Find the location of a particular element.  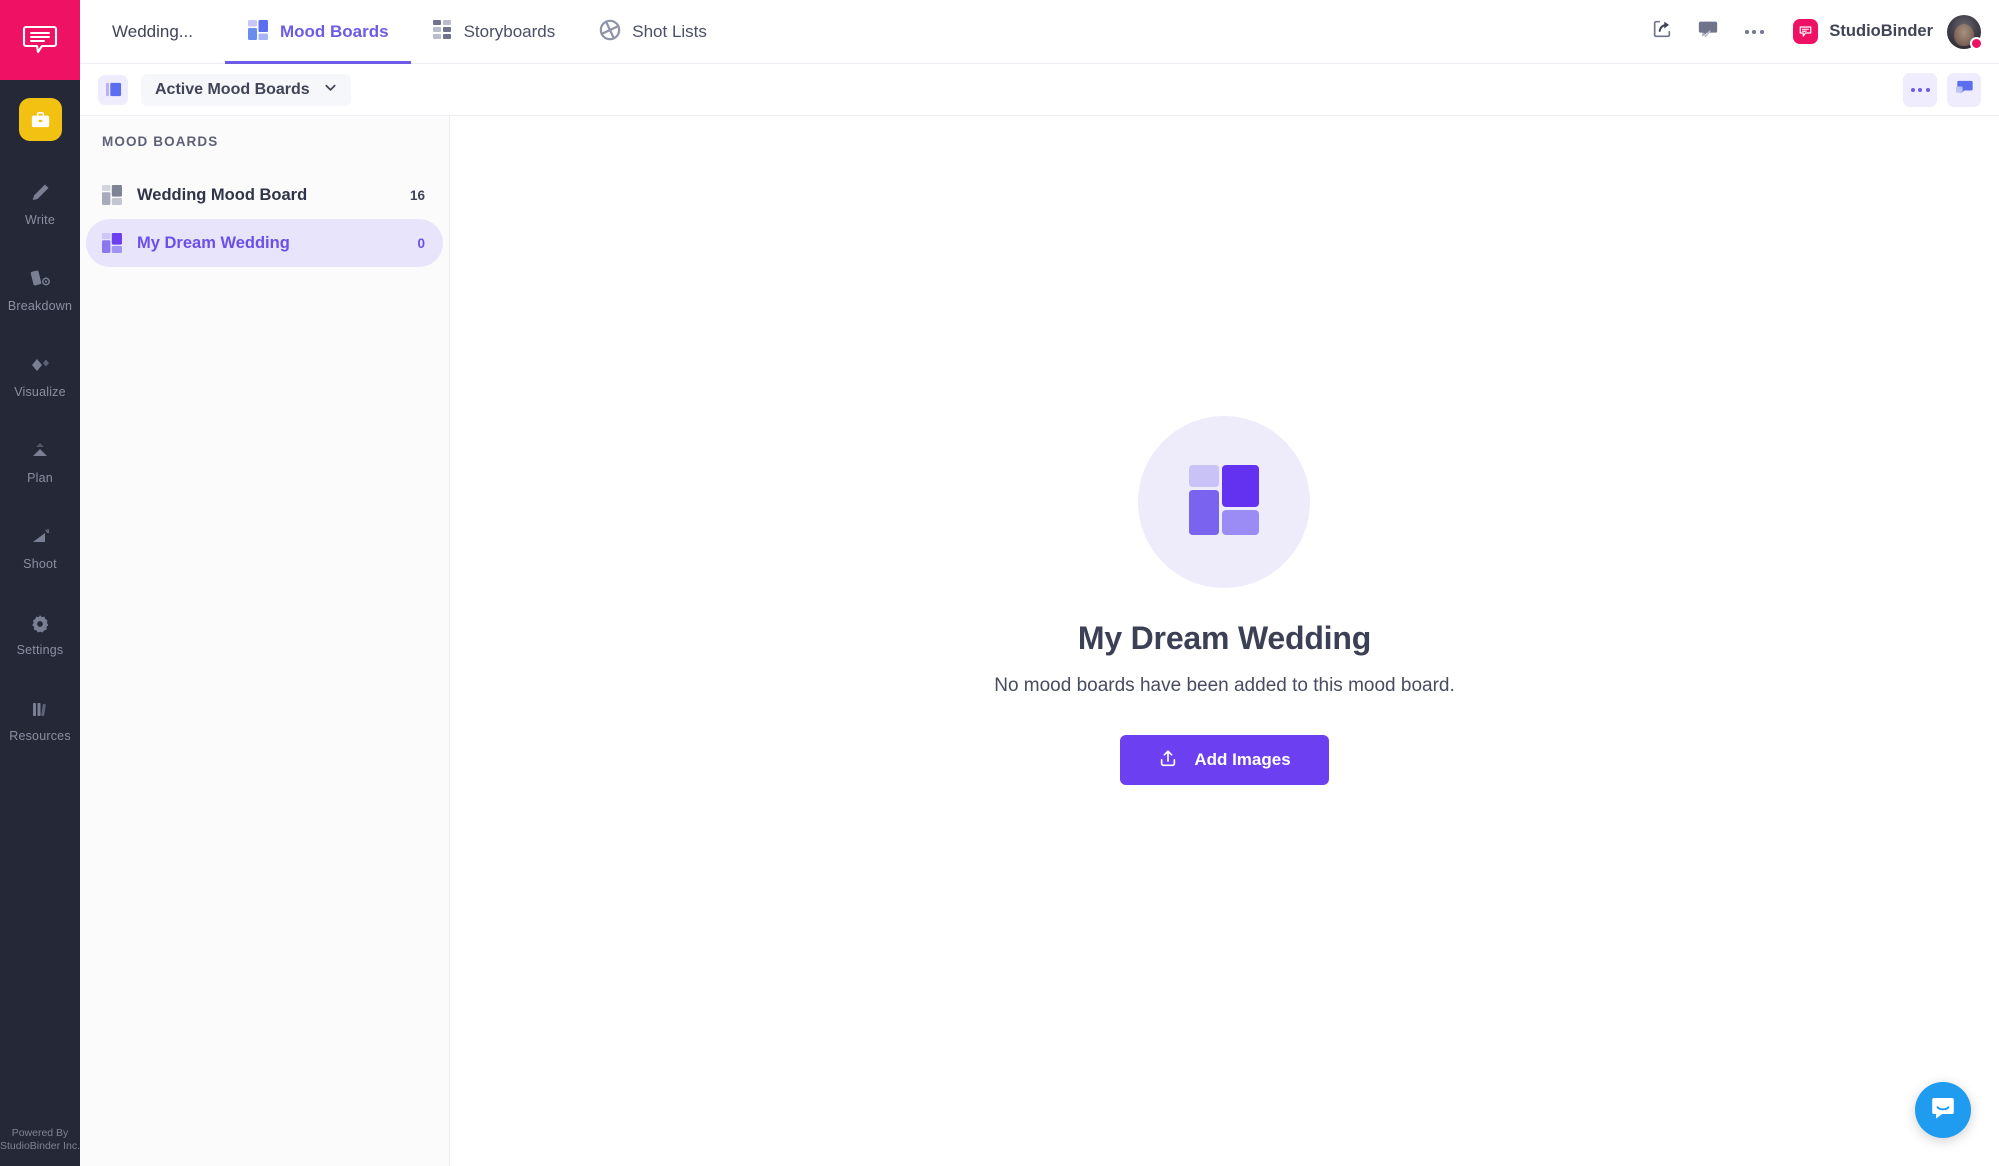

layout-panel-icon is located at coordinates (1964, 89).